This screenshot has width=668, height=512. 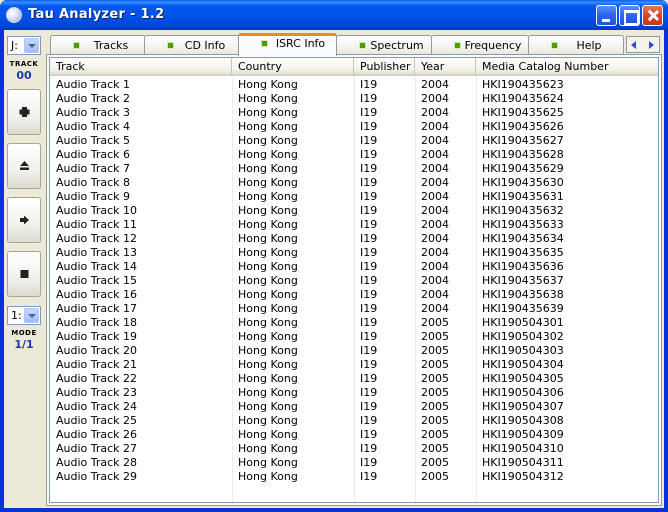 What do you see at coordinates (523, 462) in the screenshot?
I see `cell-media-catalog-number: HKI190504311` at bounding box center [523, 462].